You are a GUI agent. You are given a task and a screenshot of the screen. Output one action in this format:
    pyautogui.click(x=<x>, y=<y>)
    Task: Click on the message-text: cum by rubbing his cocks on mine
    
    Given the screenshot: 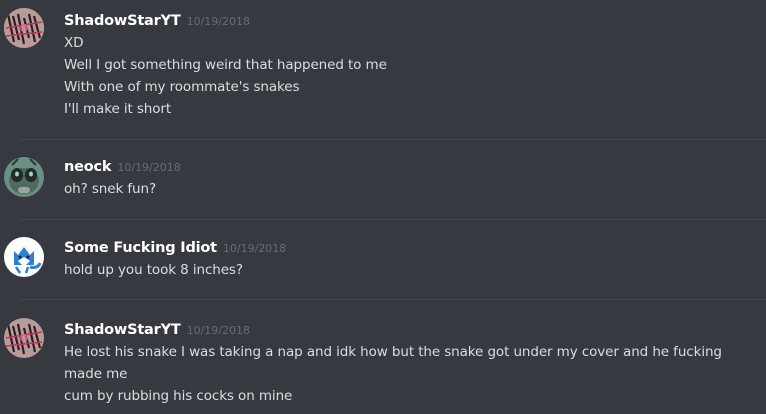 What is the action you would take?
    pyautogui.click(x=178, y=396)
    